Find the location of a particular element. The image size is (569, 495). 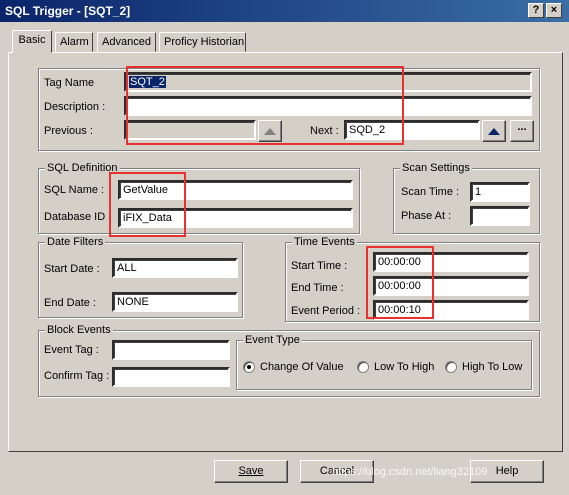

event-type-legend: Event Type is located at coordinates (272, 340).